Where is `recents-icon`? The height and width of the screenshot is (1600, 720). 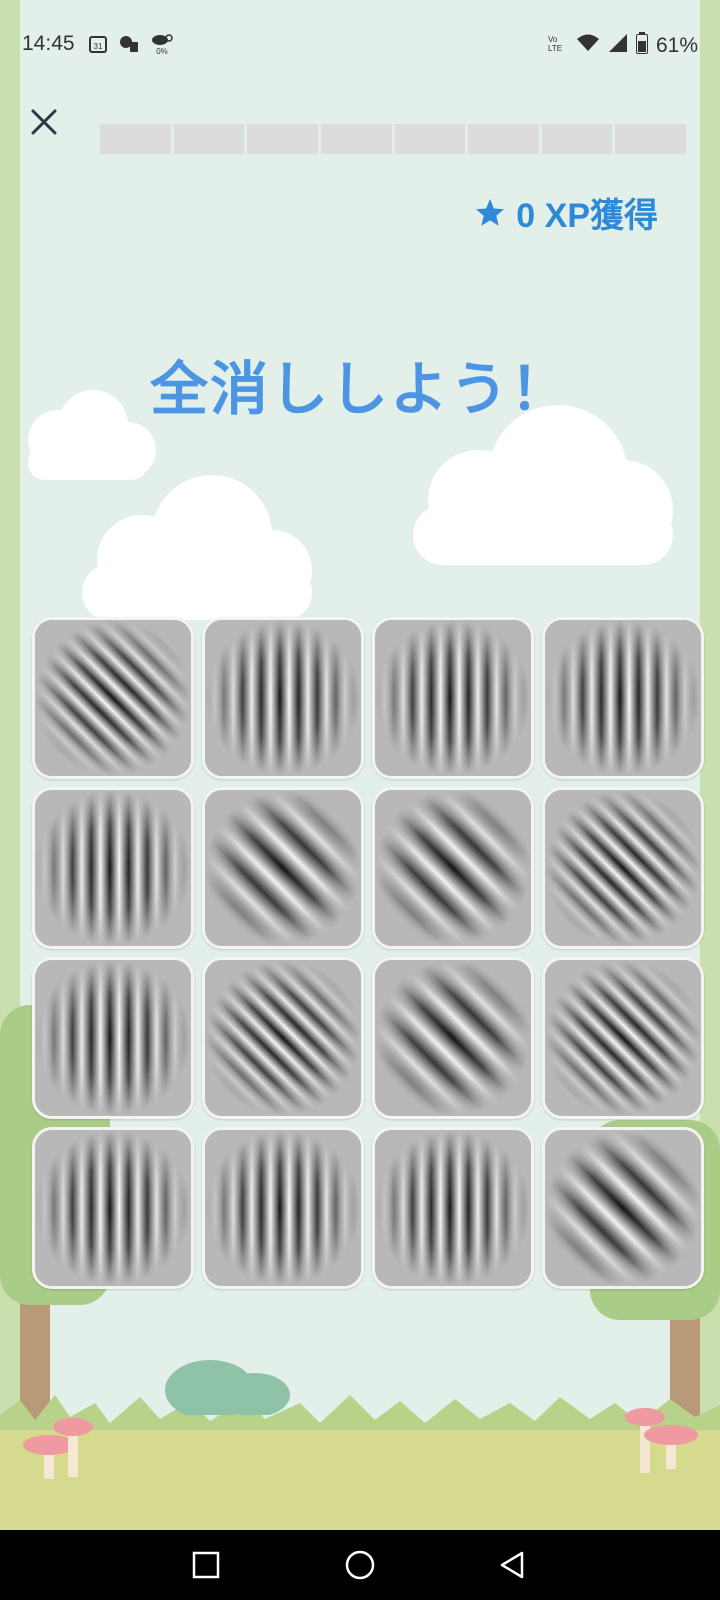 recents-icon is located at coordinates (206, 1565).